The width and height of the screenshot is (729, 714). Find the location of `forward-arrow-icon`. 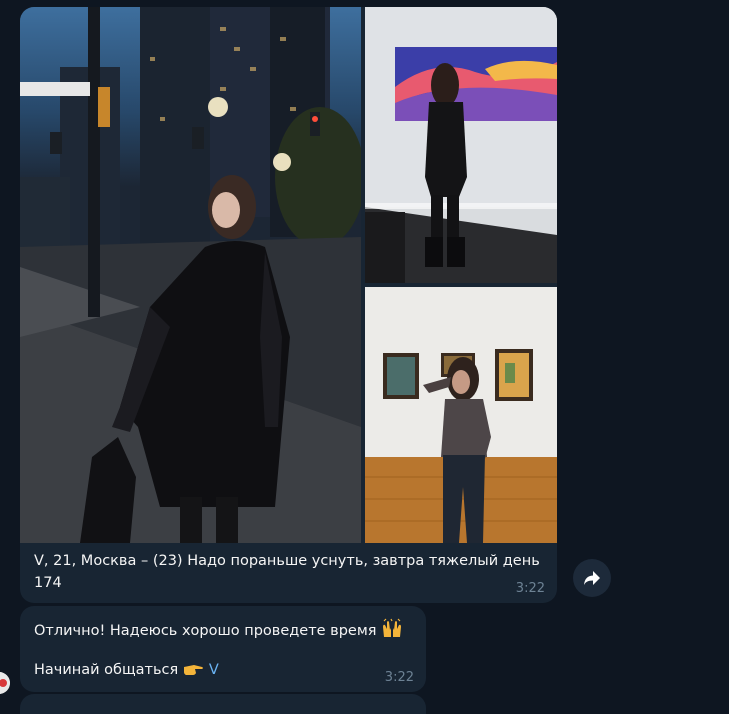

forward-arrow-icon is located at coordinates (592, 578).